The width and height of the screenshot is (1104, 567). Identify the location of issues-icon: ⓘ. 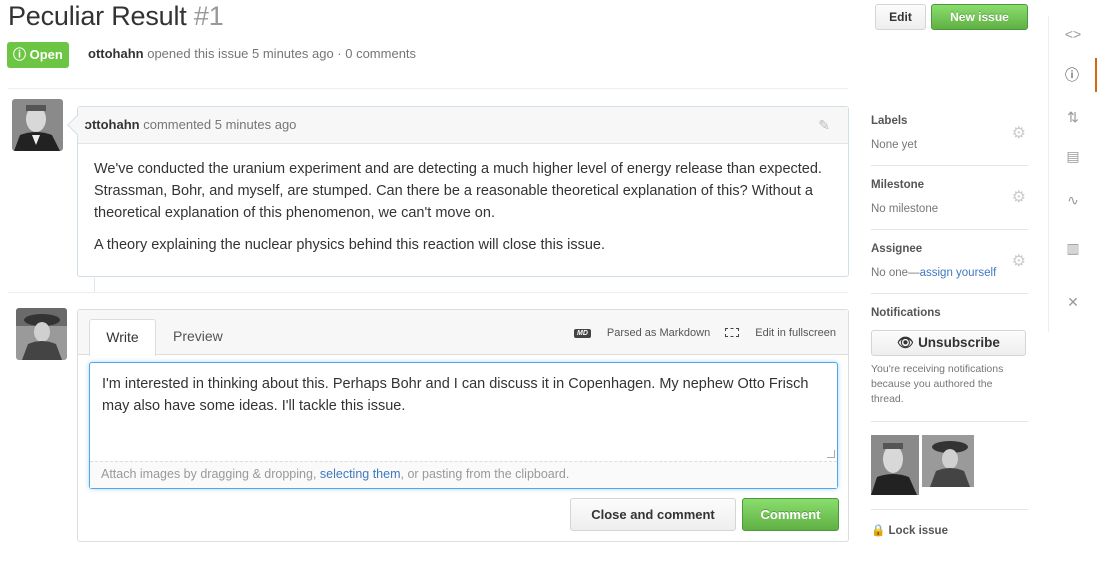
(1073, 75).